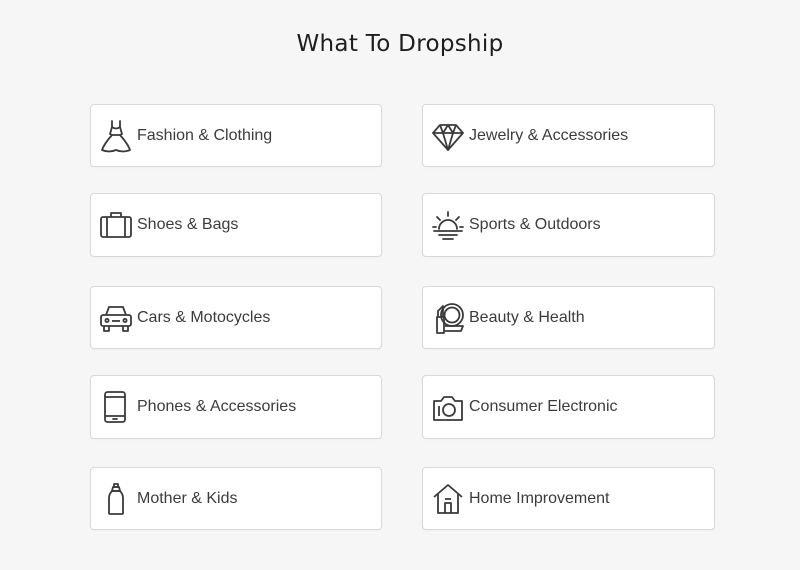 The image size is (800, 570). What do you see at coordinates (204, 317) in the screenshot?
I see `category-label: Cars & Motocycles` at bounding box center [204, 317].